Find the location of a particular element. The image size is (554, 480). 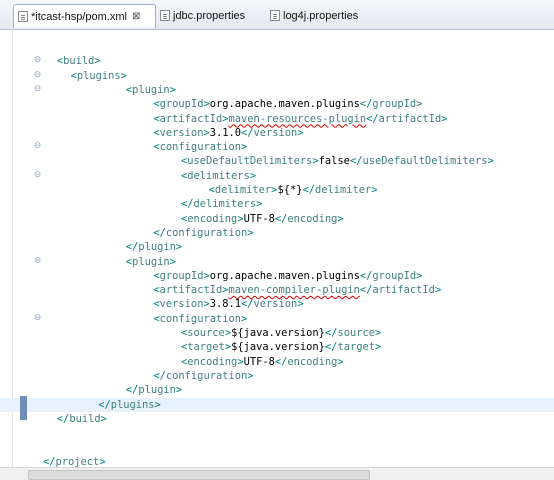

tag-name: target is located at coordinates (356, 347).